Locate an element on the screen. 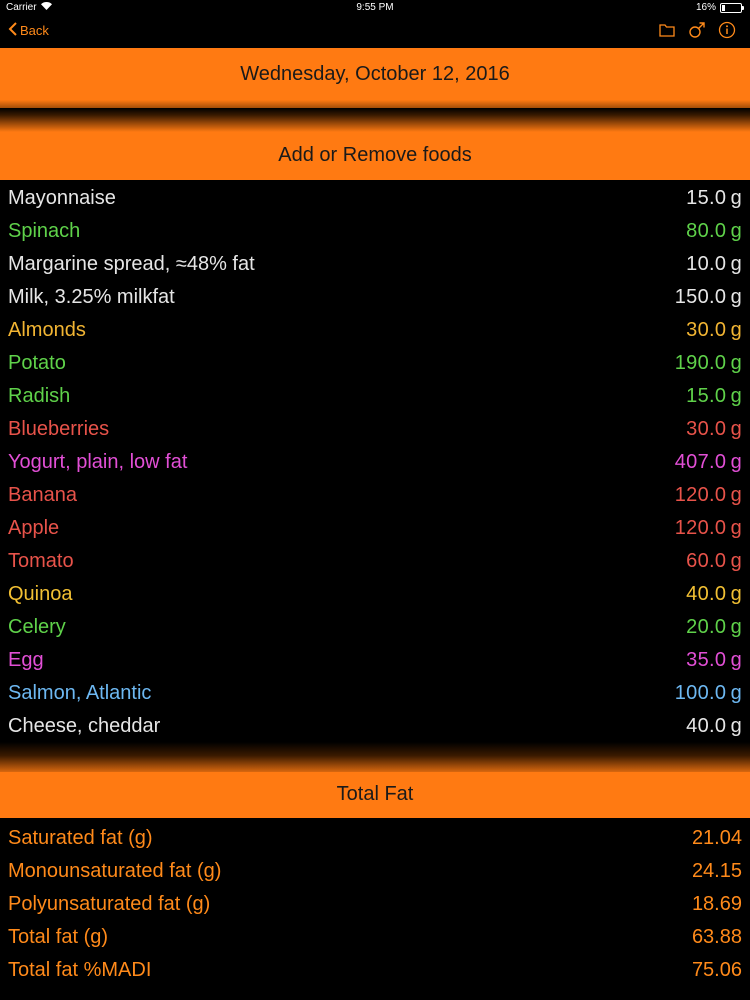 The height and width of the screenshot is (1000, 750). back-button: Back is located at coordinates (28, 30).